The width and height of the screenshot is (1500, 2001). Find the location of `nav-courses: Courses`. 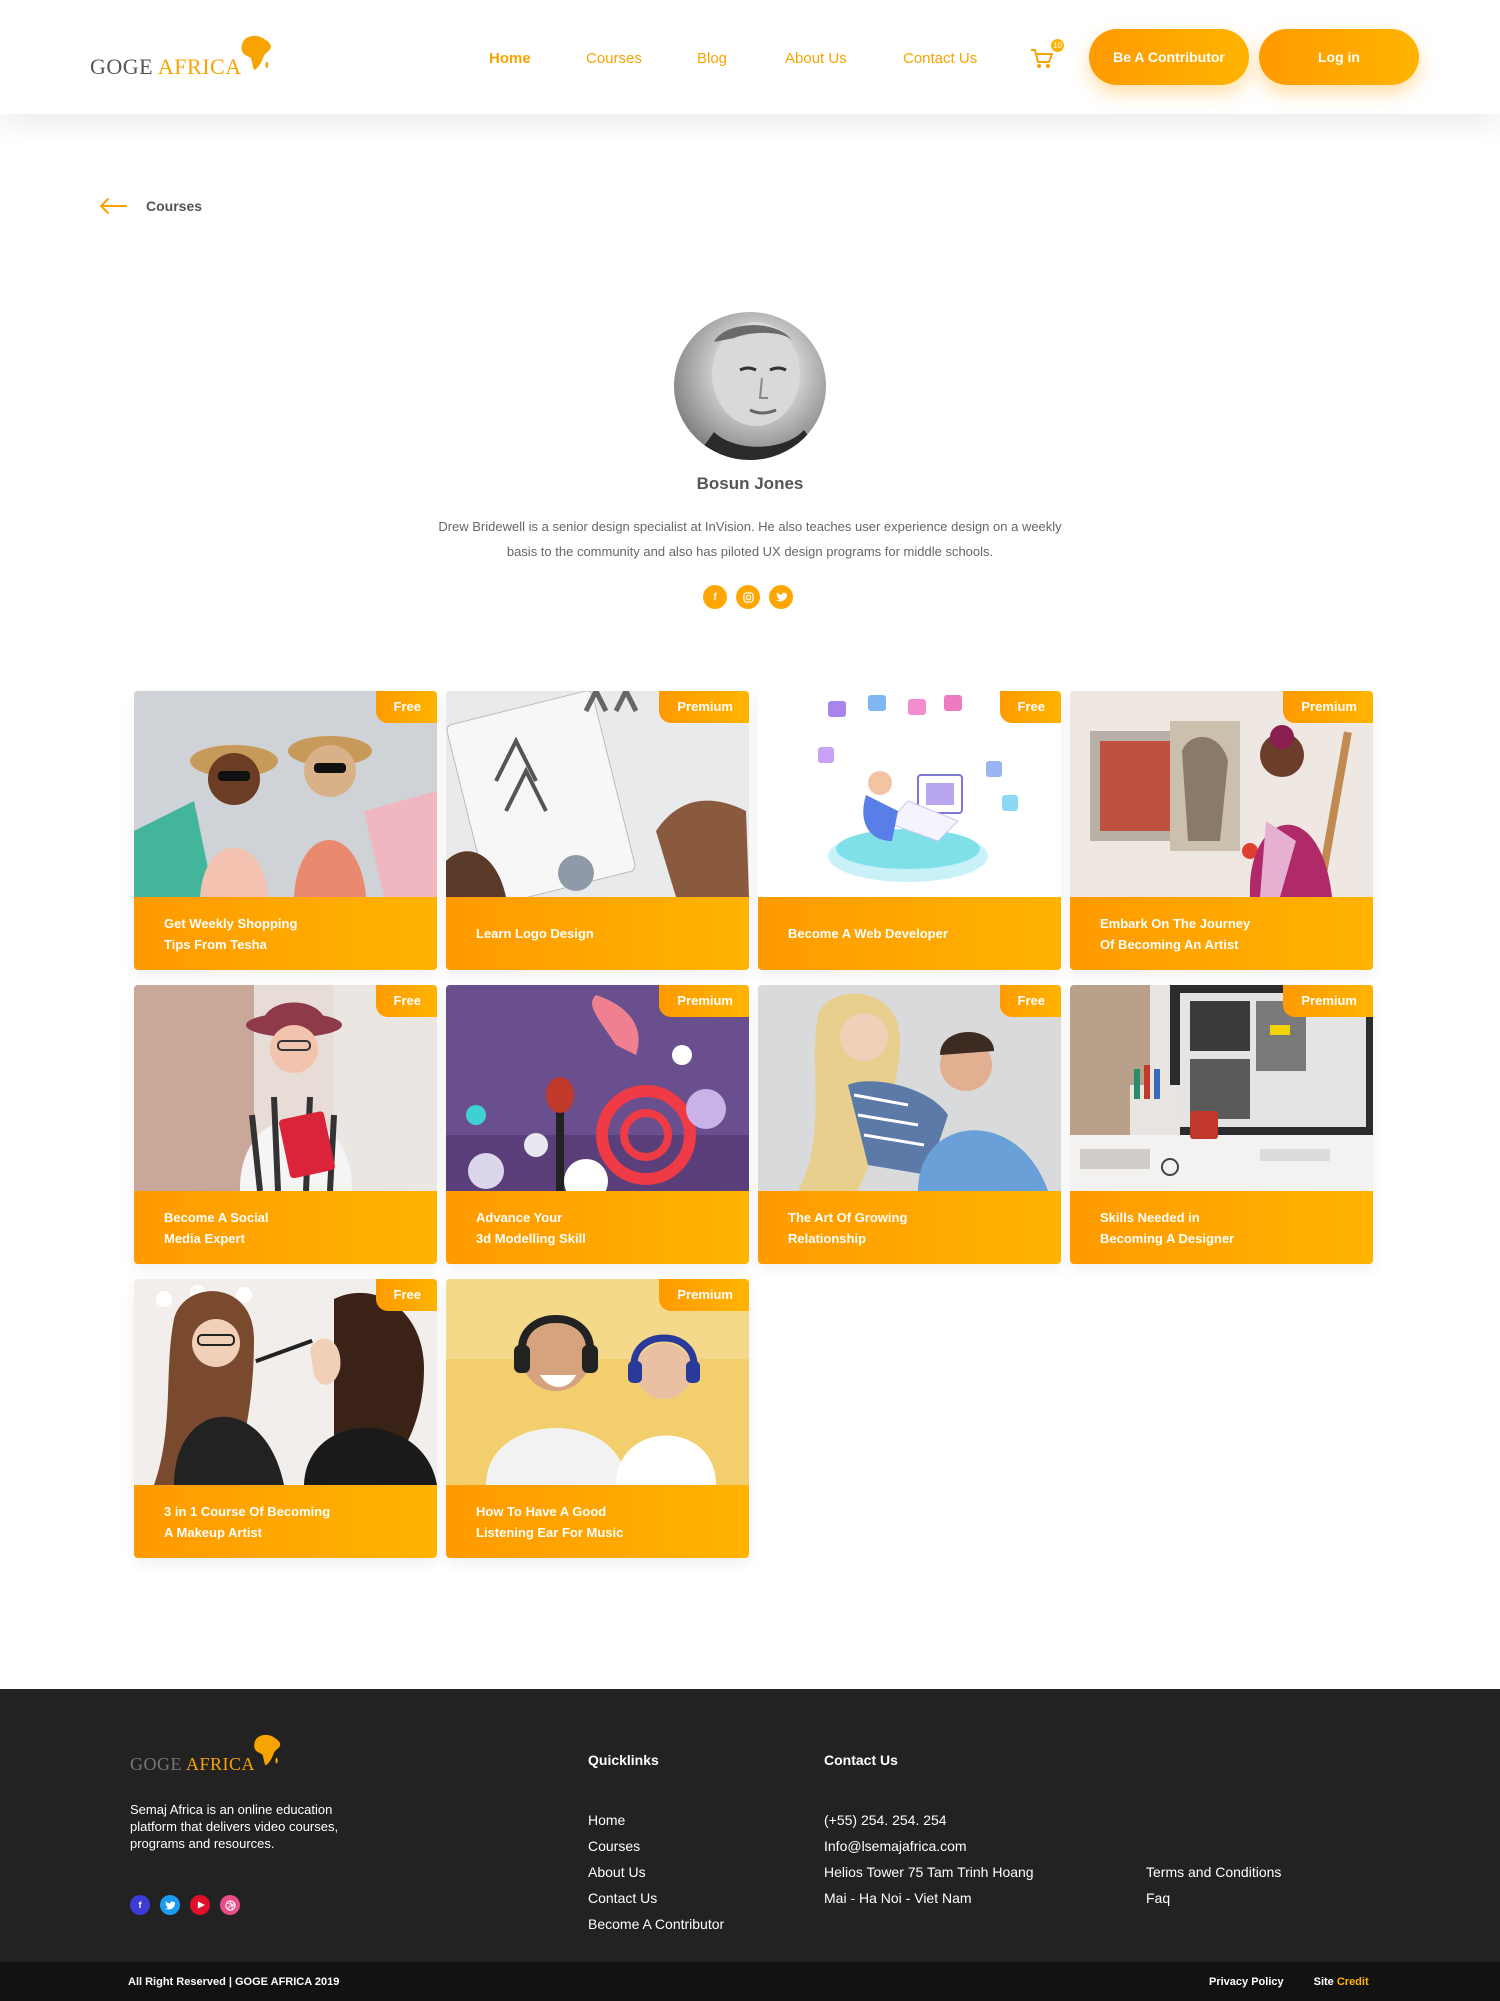

nav-courses: Courses is located at coordinates (614, 58).